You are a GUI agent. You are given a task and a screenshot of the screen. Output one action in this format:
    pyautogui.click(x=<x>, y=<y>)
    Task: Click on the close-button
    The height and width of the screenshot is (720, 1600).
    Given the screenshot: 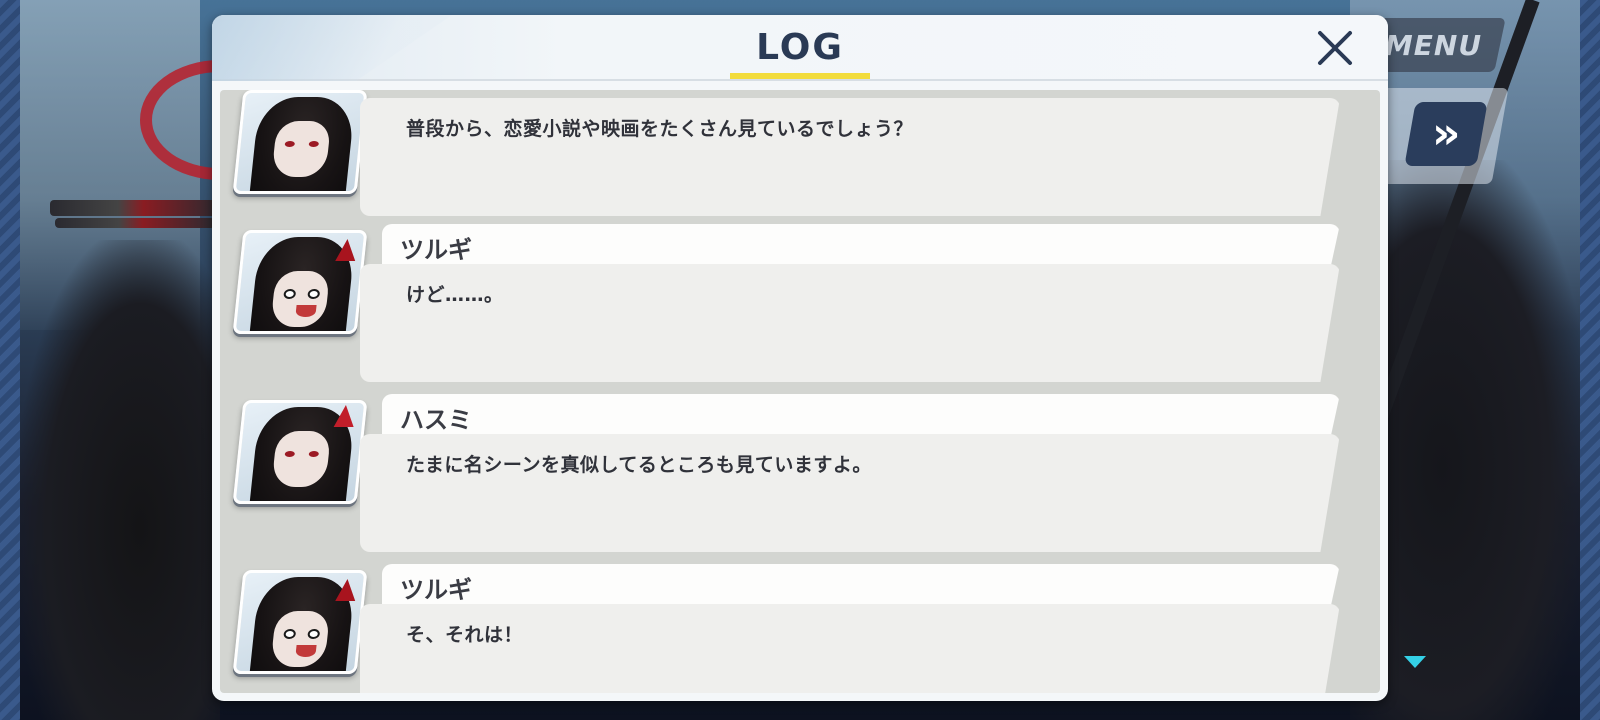 What is the action you would take?
    pyautogui.click(x=1335, y=48)
    